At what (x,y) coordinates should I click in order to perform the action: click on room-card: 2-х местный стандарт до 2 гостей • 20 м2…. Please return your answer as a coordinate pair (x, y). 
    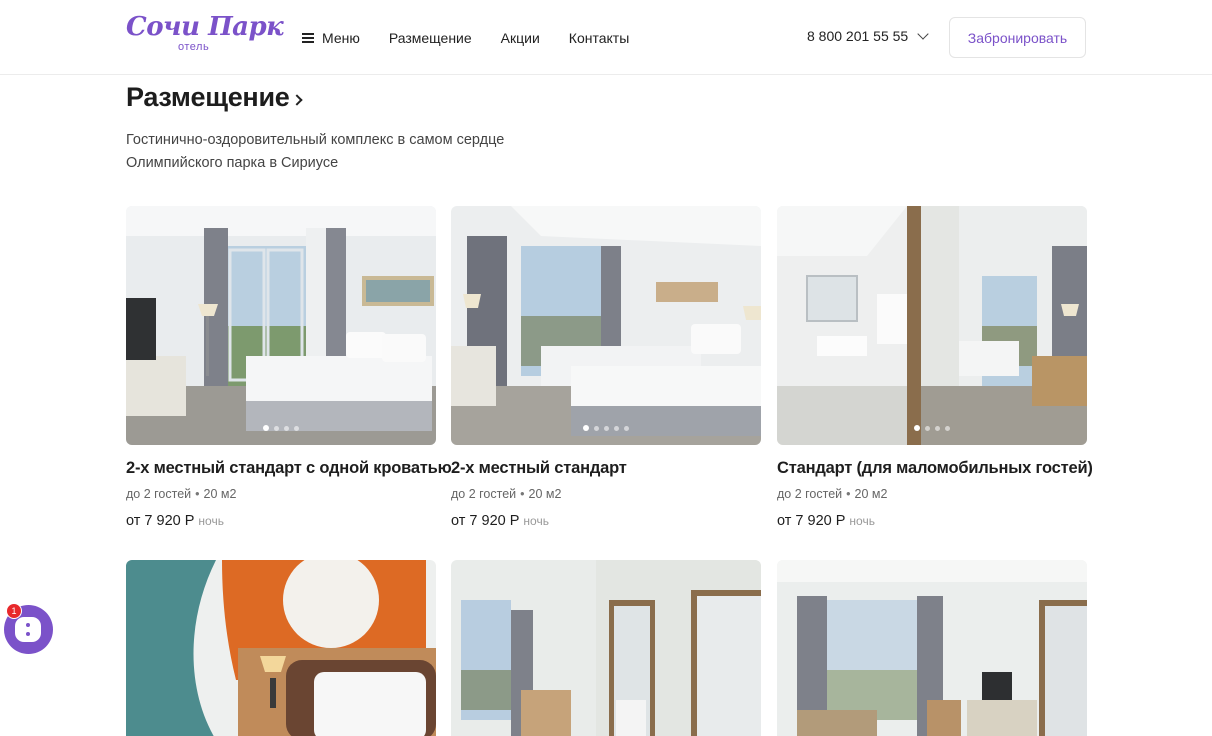
    Looking at the image, I should click on (606, 367).